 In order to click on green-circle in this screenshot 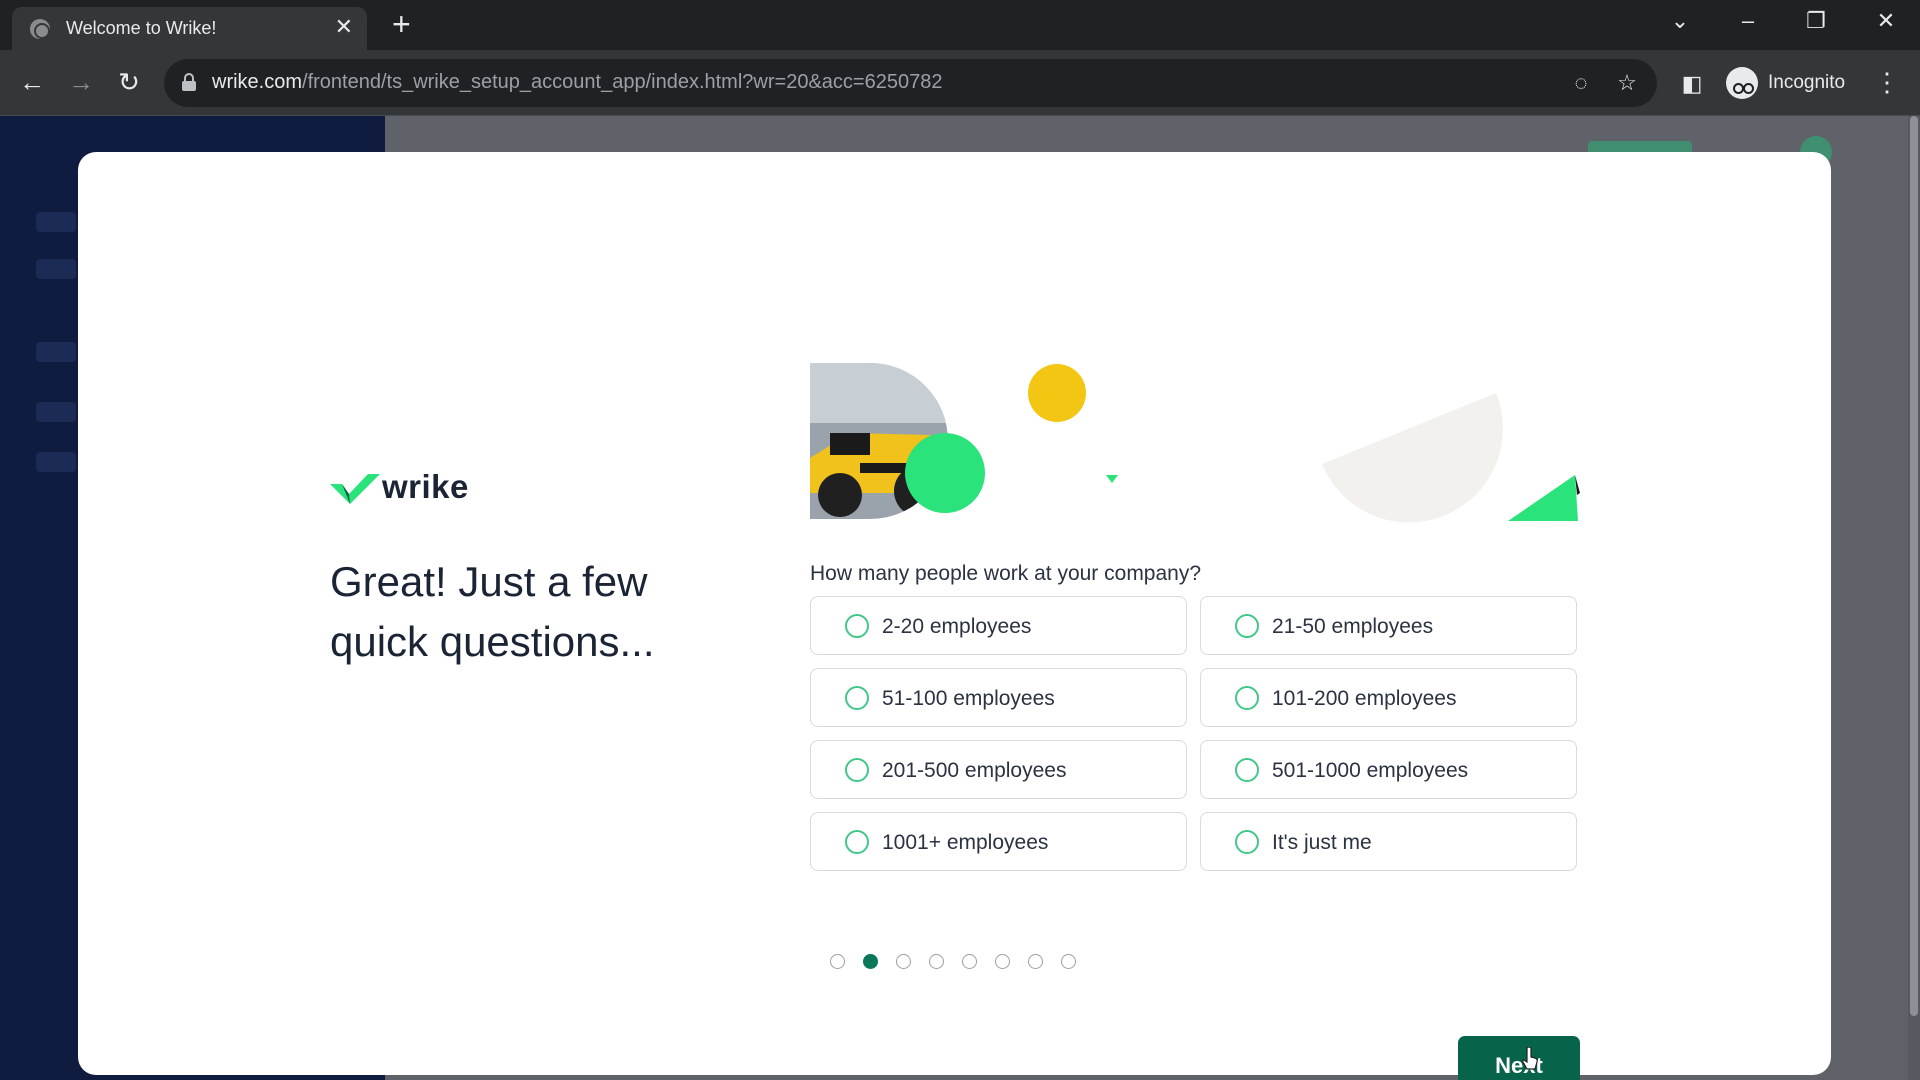, I will do `click(945, 473)`.